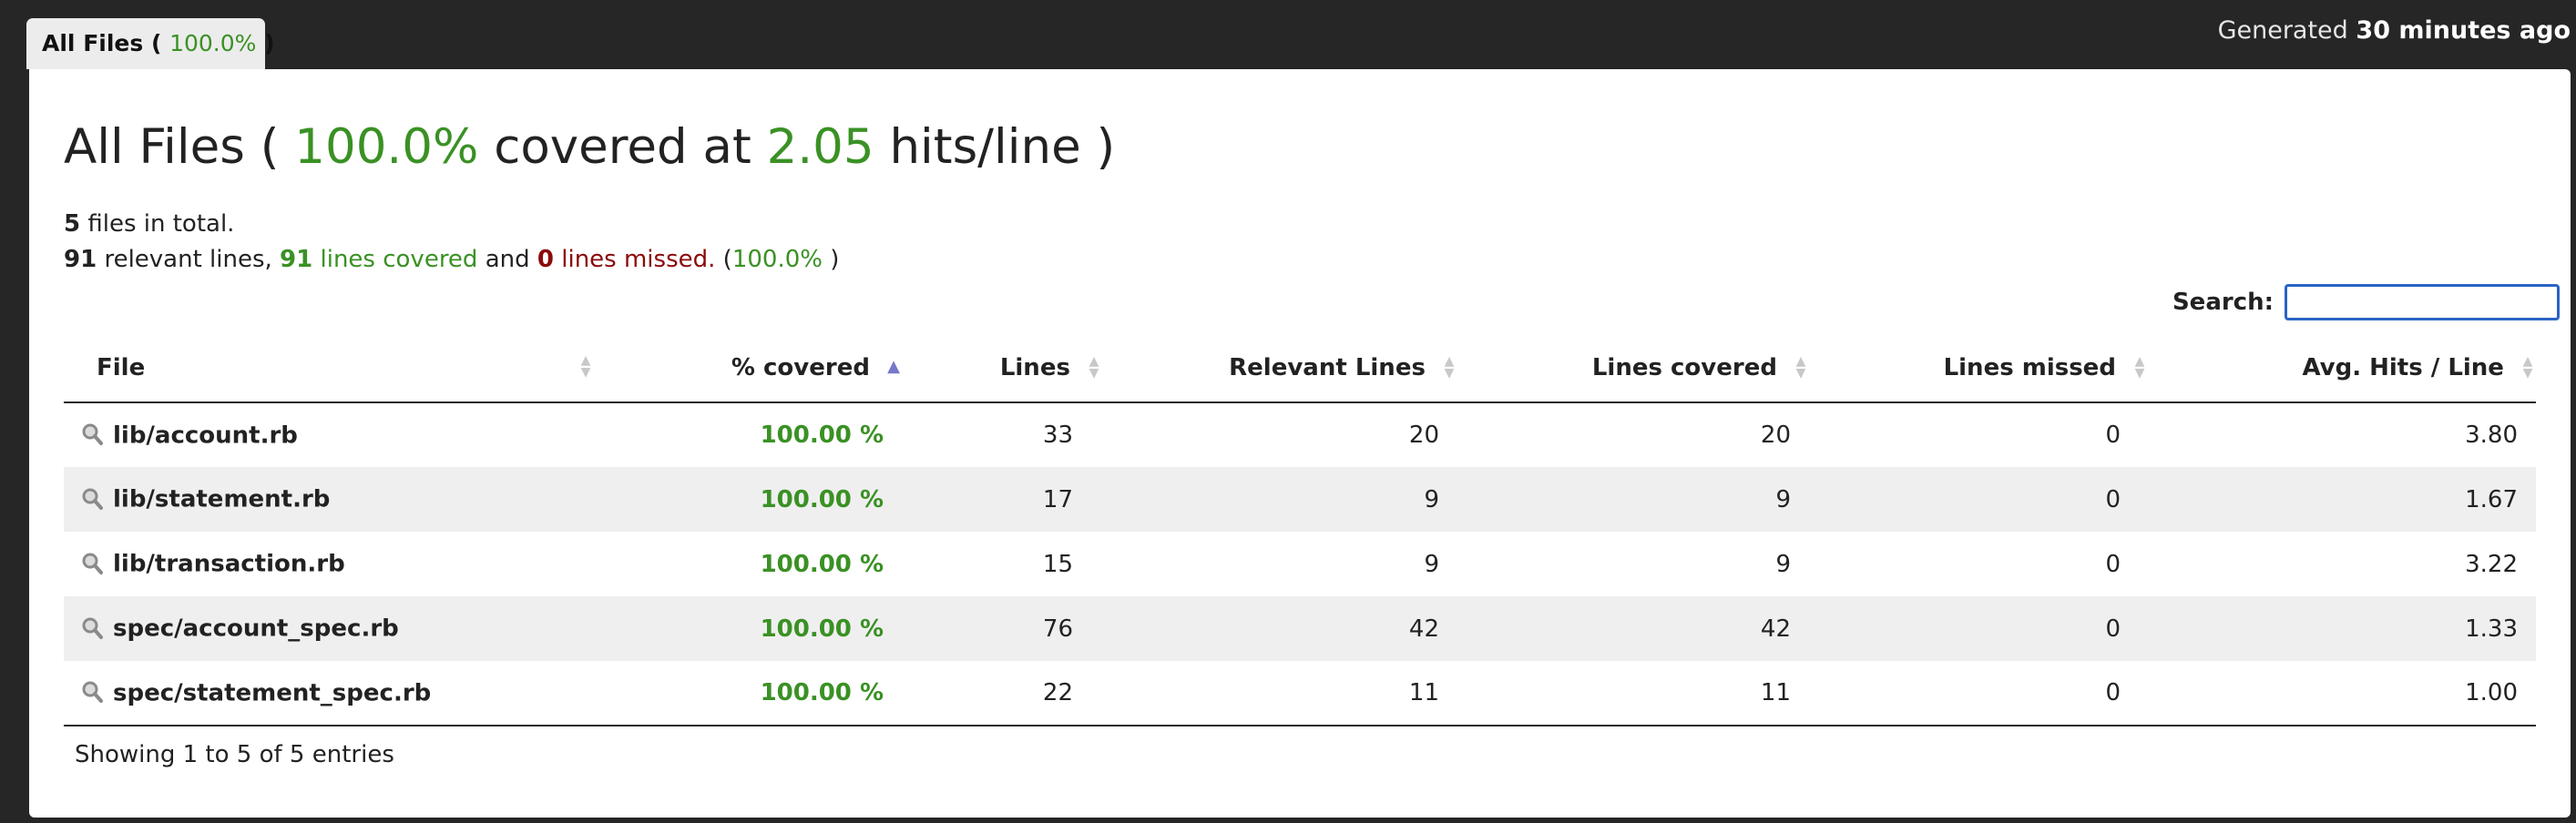 The width and height of the screenshot is (2576, 823). What do you see at coordinates (1002, 694) in the screenshot?
I see `cell-lines: 22` at bounding box center [1002, 694].